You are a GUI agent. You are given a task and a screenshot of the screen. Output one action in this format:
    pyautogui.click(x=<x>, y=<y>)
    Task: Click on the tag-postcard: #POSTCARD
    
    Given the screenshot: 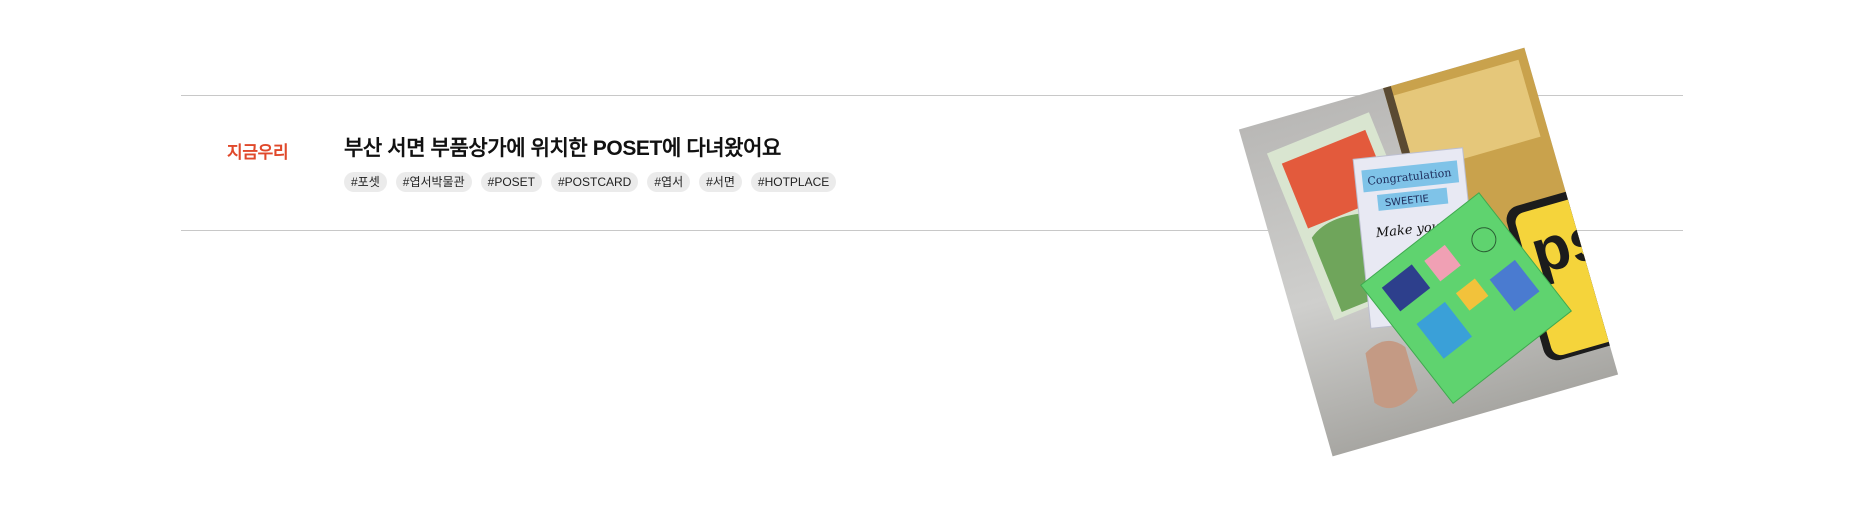 What is the action you would take?
    pyautogui.click(x=595, y=182)
    